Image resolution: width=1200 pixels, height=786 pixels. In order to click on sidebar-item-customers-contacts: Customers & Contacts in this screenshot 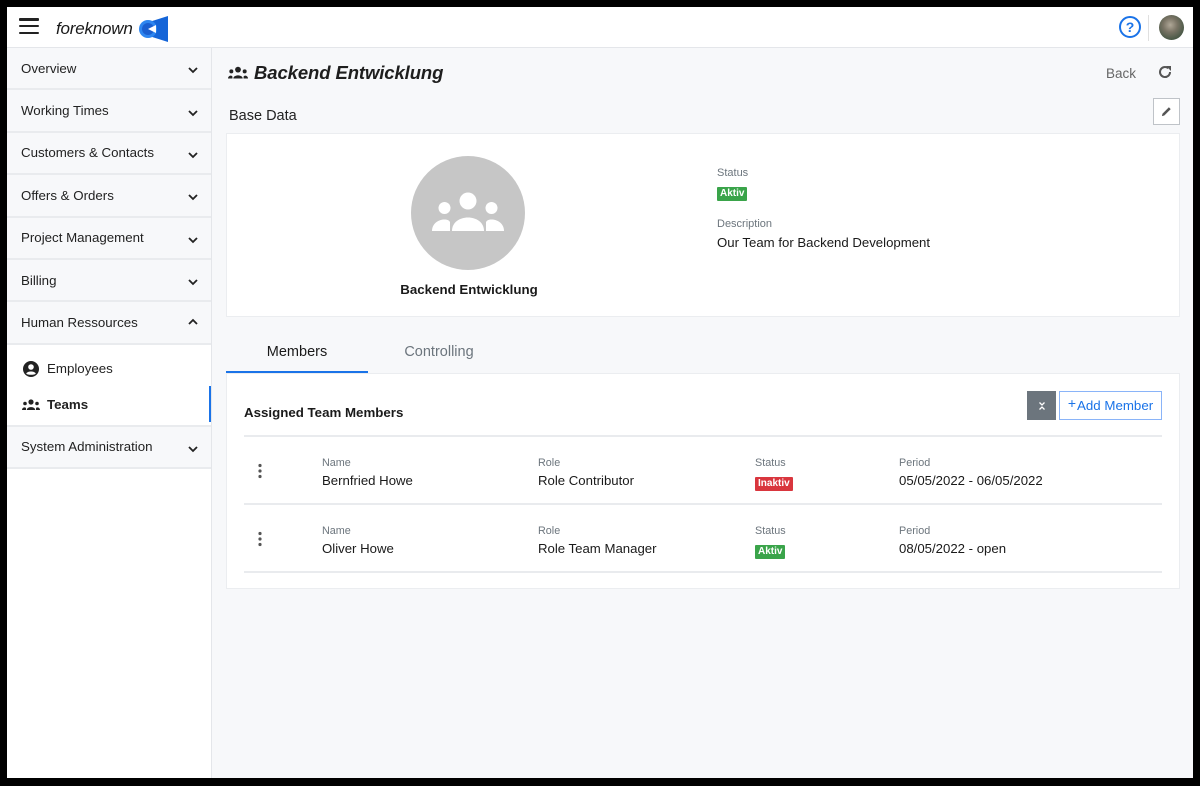, I will do `click(109, 154)`.